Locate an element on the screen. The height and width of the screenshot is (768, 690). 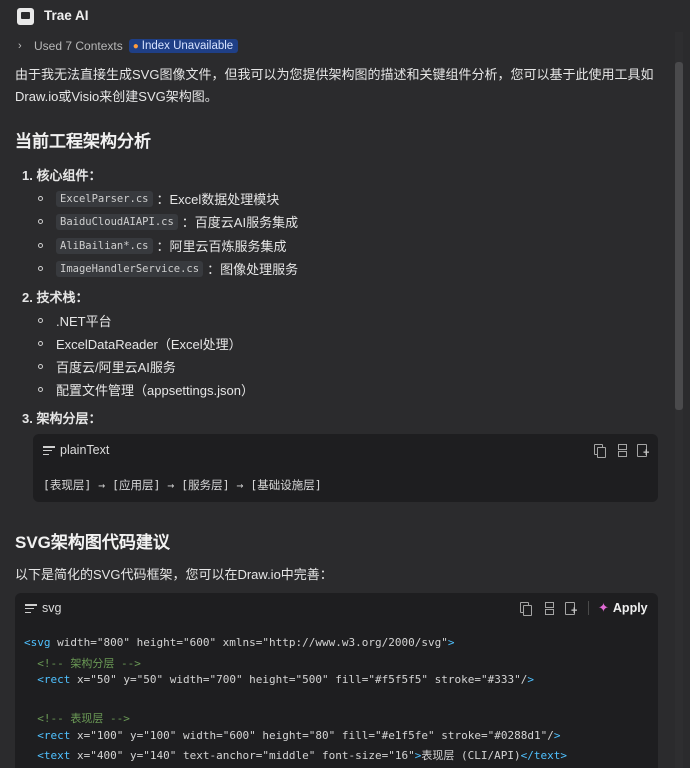
list-item-text: 百度云/阿里云AI服务 is located at coordinates (116, 367).